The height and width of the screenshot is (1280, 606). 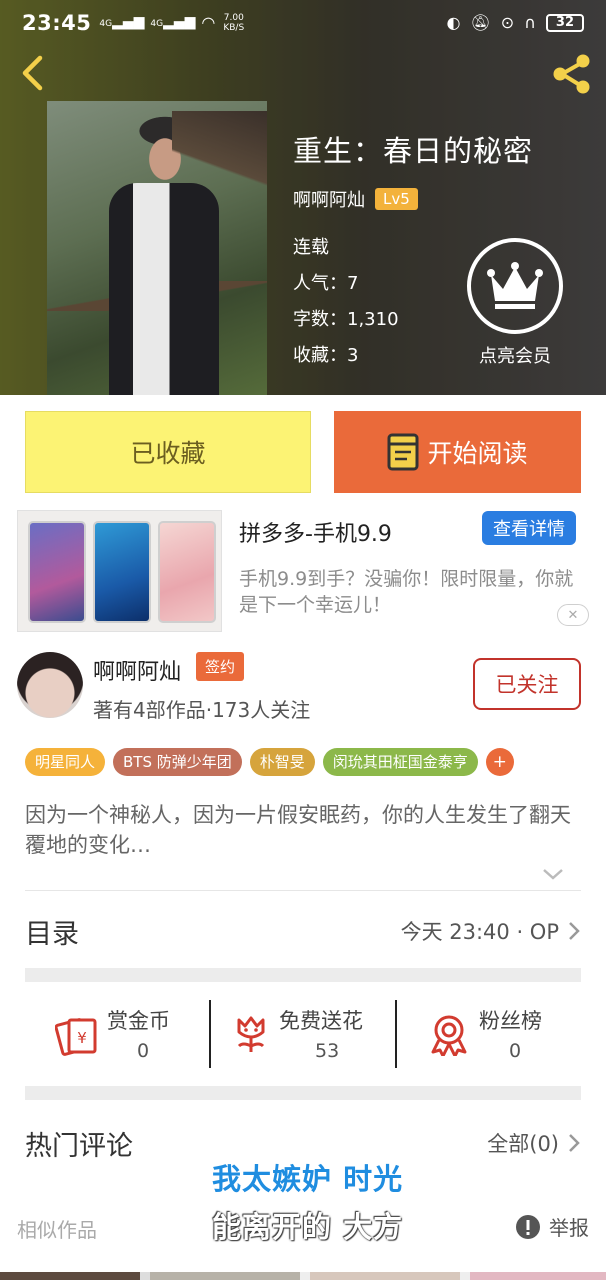 I want to click on network-1: 4G▂▄▆, so click(x=122, y=21).